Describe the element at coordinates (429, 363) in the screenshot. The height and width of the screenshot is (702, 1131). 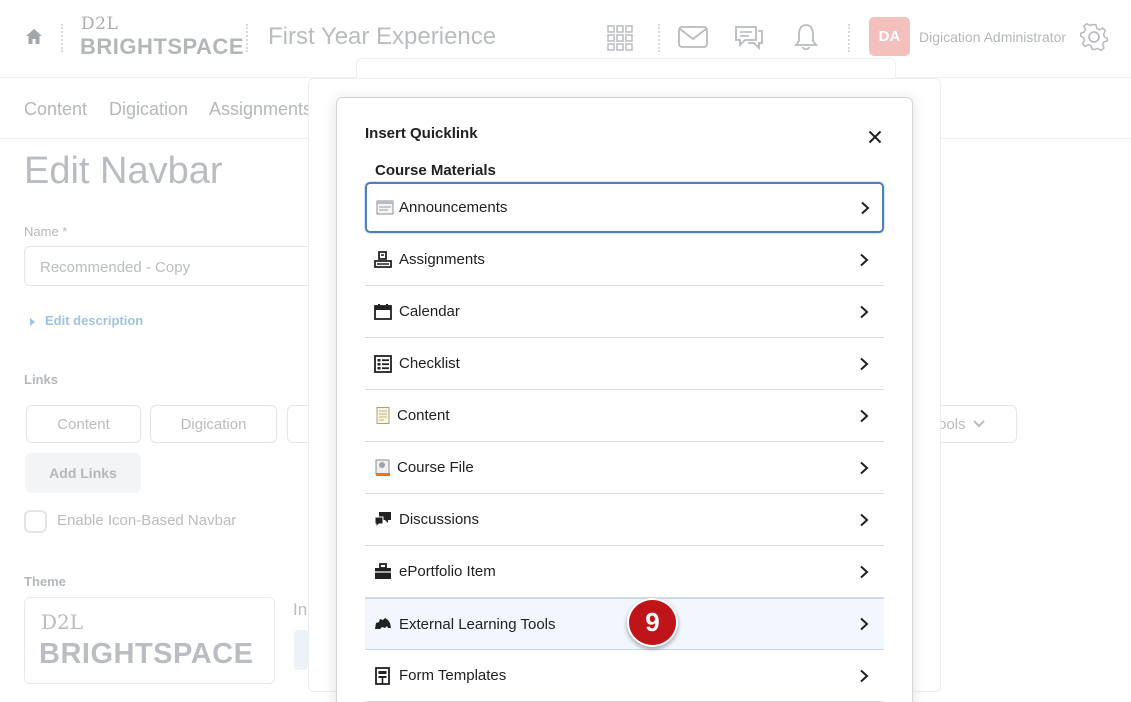
I see `item-label: Checklist` at that location.